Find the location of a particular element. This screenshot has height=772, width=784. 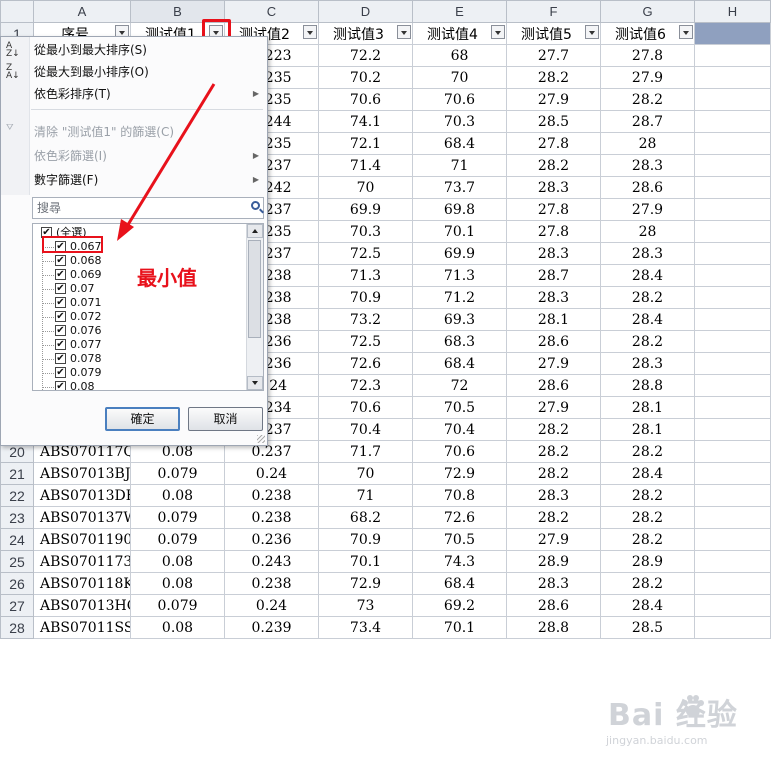

watermark-brand: Bai 经验 is located at coordinates (673, 715).